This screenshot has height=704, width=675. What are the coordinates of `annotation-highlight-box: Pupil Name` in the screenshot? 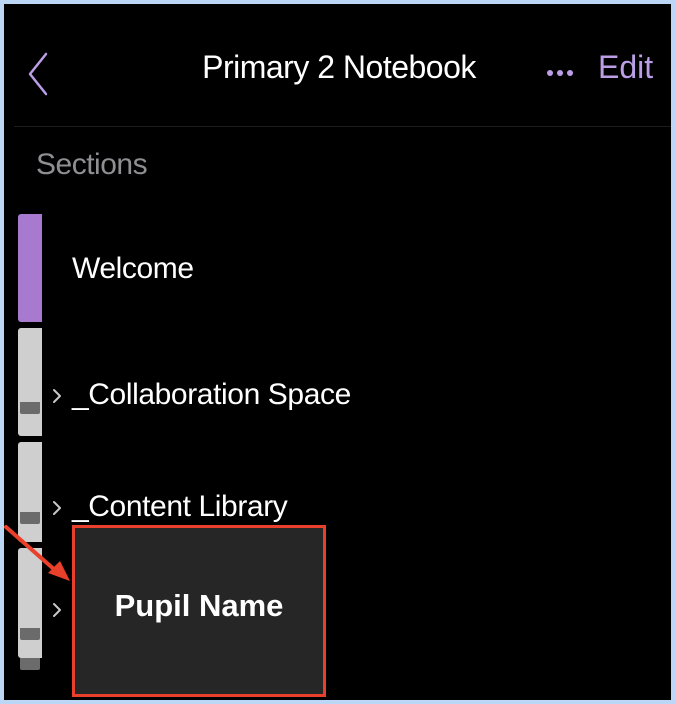 It's located at (199, 611).